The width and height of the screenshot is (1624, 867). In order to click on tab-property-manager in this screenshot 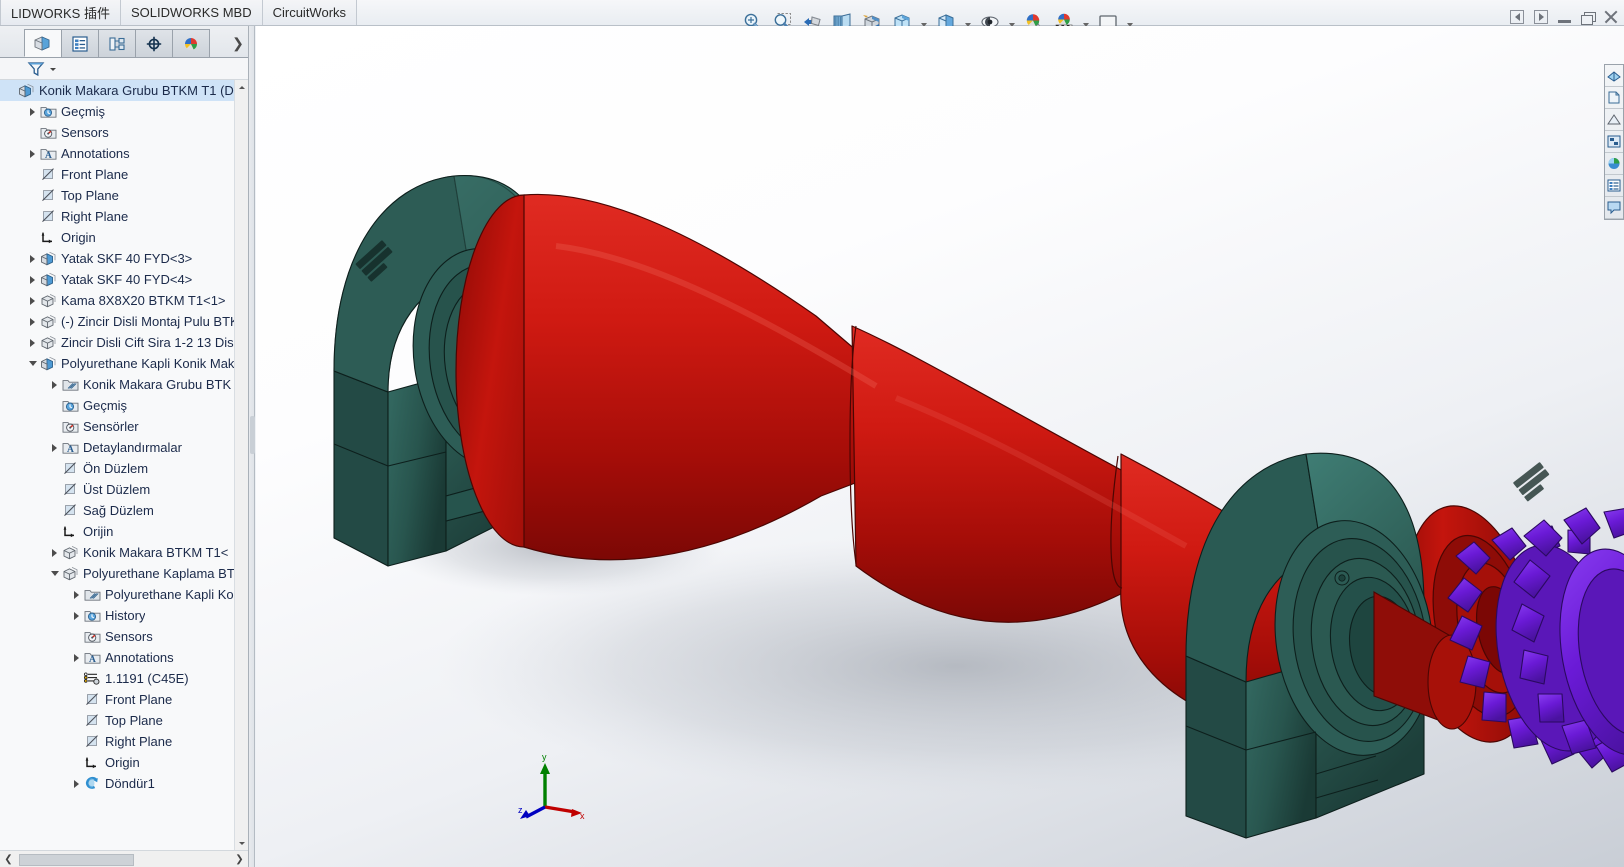, I will do `click(80, 43)`.